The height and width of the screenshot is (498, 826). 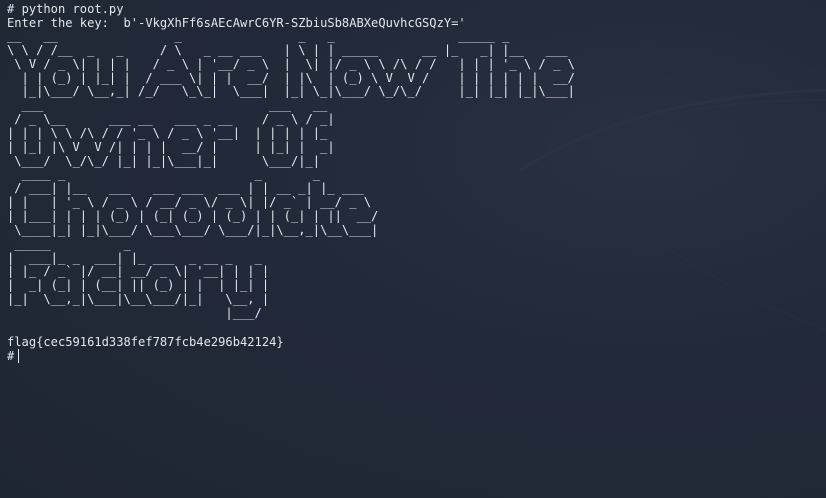 What do you see at coordinates (19, 355) in the screenshot?
I see `text-cursor` at bounding box center [19, 355].